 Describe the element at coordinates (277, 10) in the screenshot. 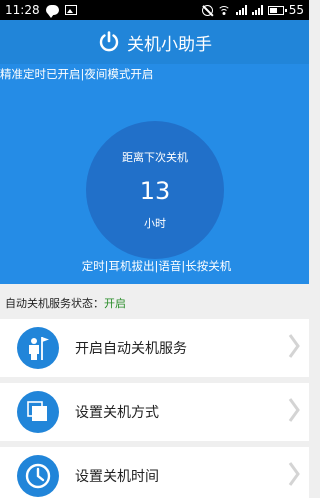

I see `battery-icon` at that location.